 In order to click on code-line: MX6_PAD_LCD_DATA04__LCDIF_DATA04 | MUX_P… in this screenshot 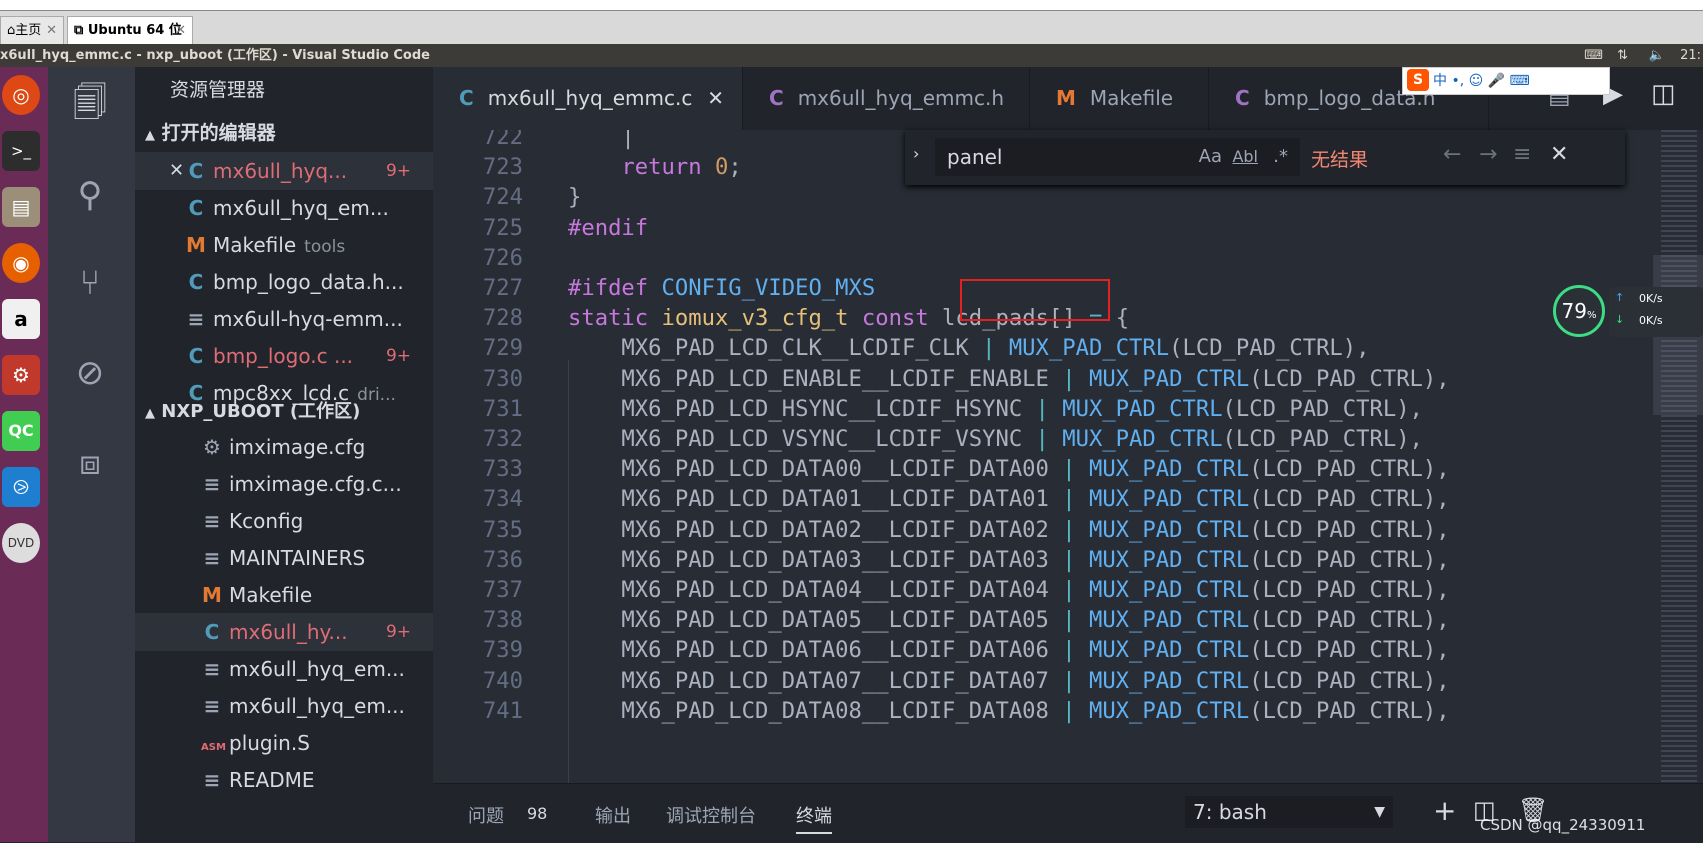, I will do `click(1008, 590)`.